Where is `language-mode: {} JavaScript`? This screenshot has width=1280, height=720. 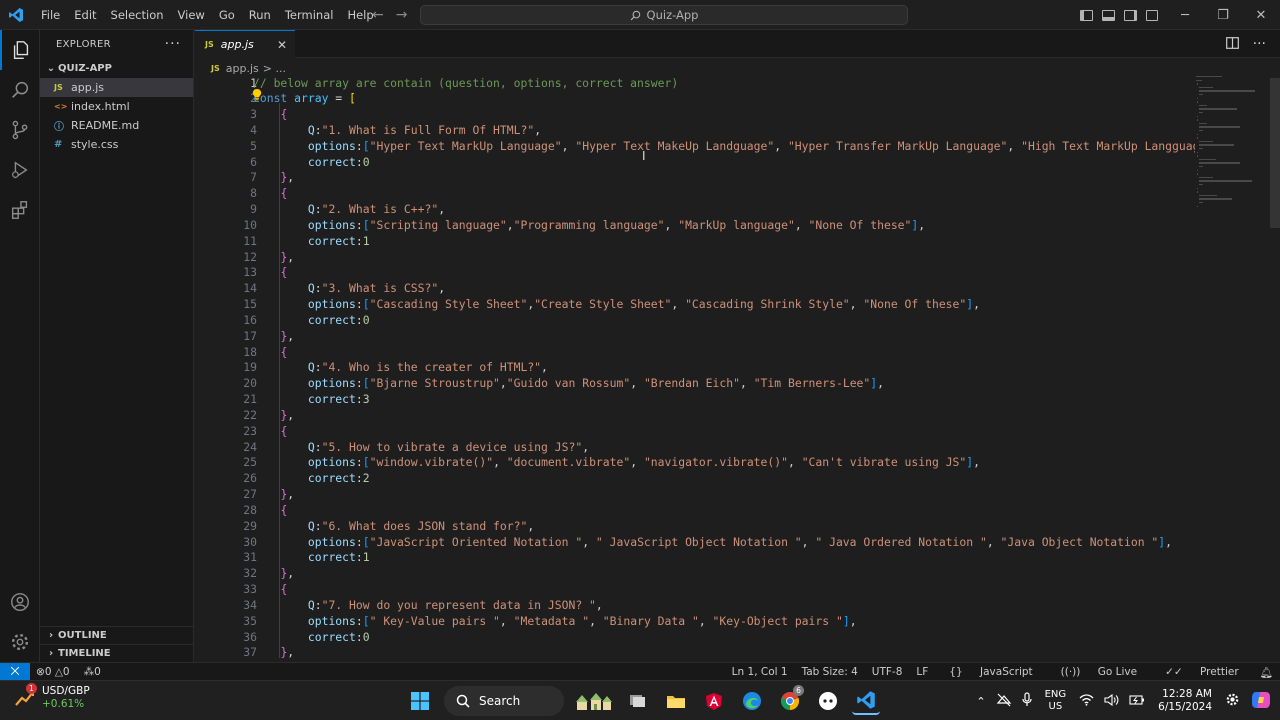 language-mode: {} JavaScript is located at coordinates (990, 672).